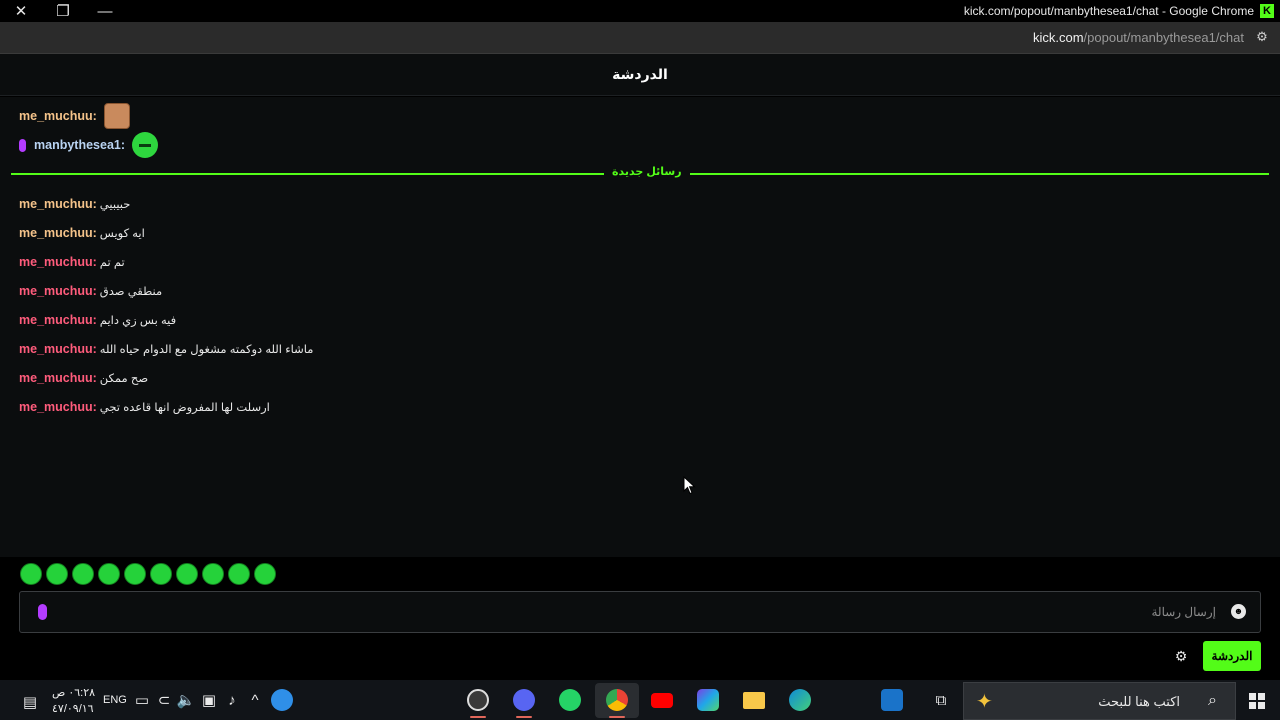 Image resolution: width=1280 pixels, height=720 pixels. I want to click on url-host: kick.com, so click(1058, 37).